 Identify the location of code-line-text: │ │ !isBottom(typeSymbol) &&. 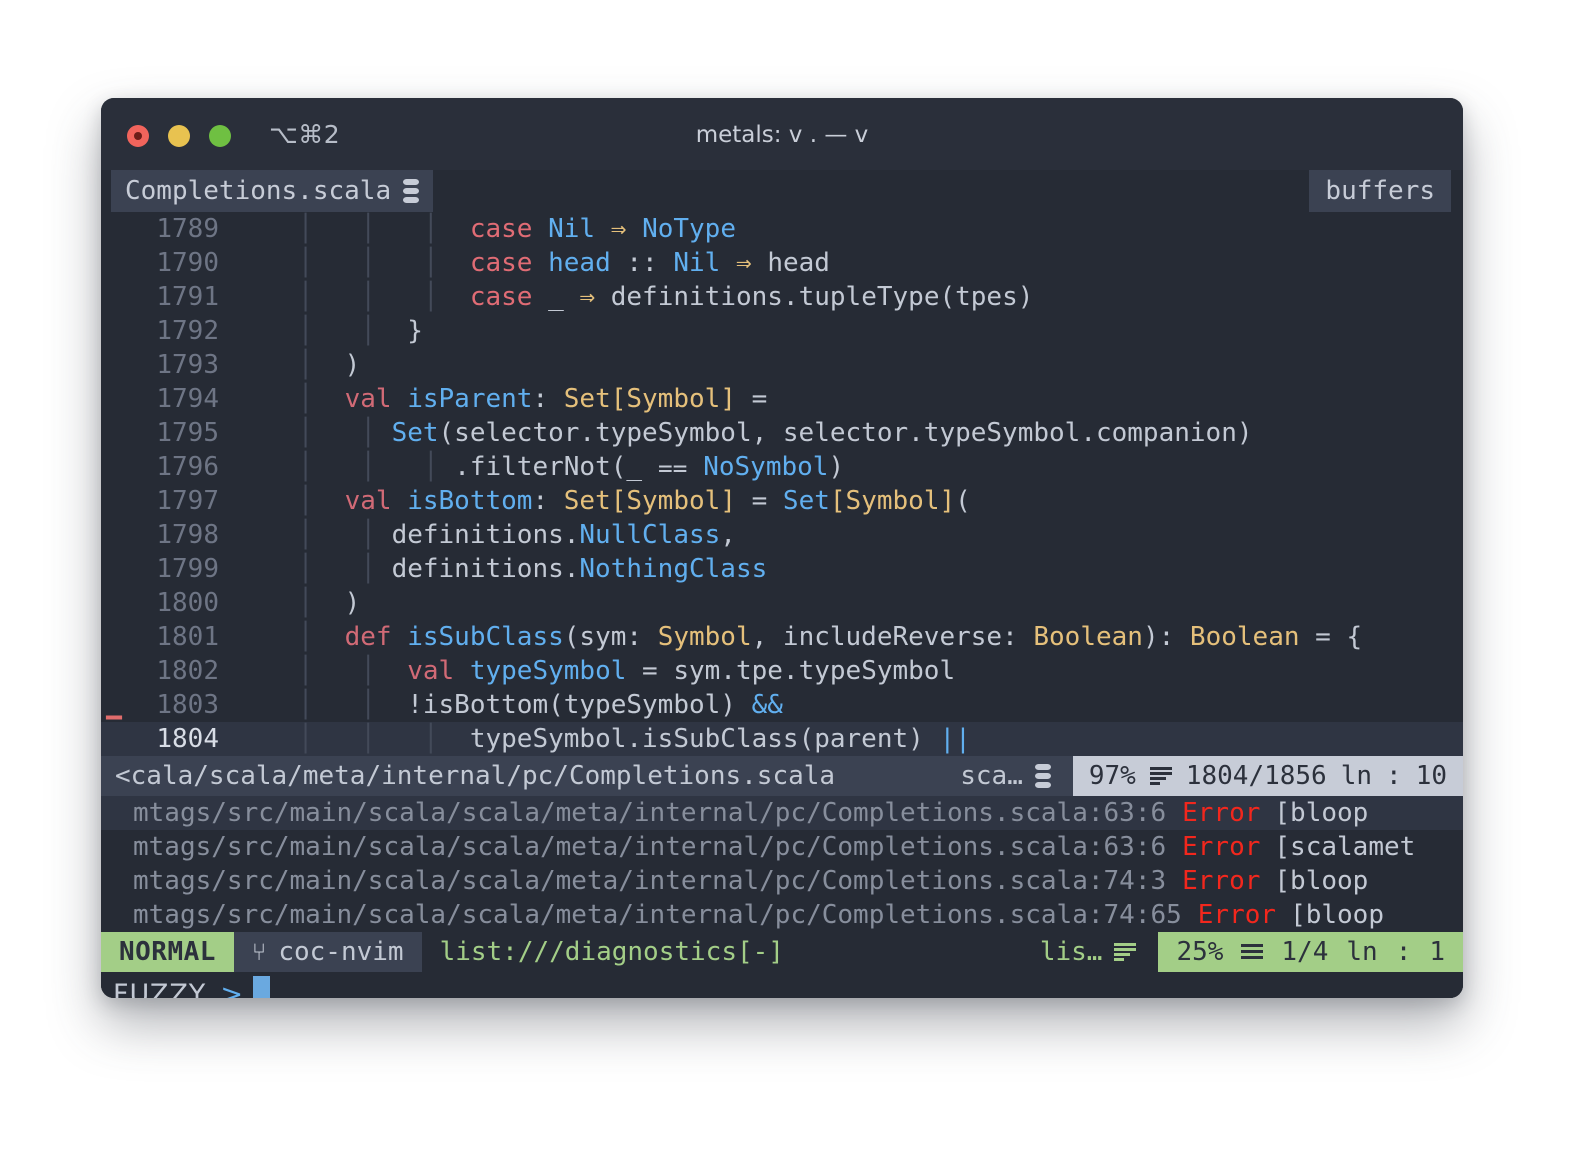
(540, 705).